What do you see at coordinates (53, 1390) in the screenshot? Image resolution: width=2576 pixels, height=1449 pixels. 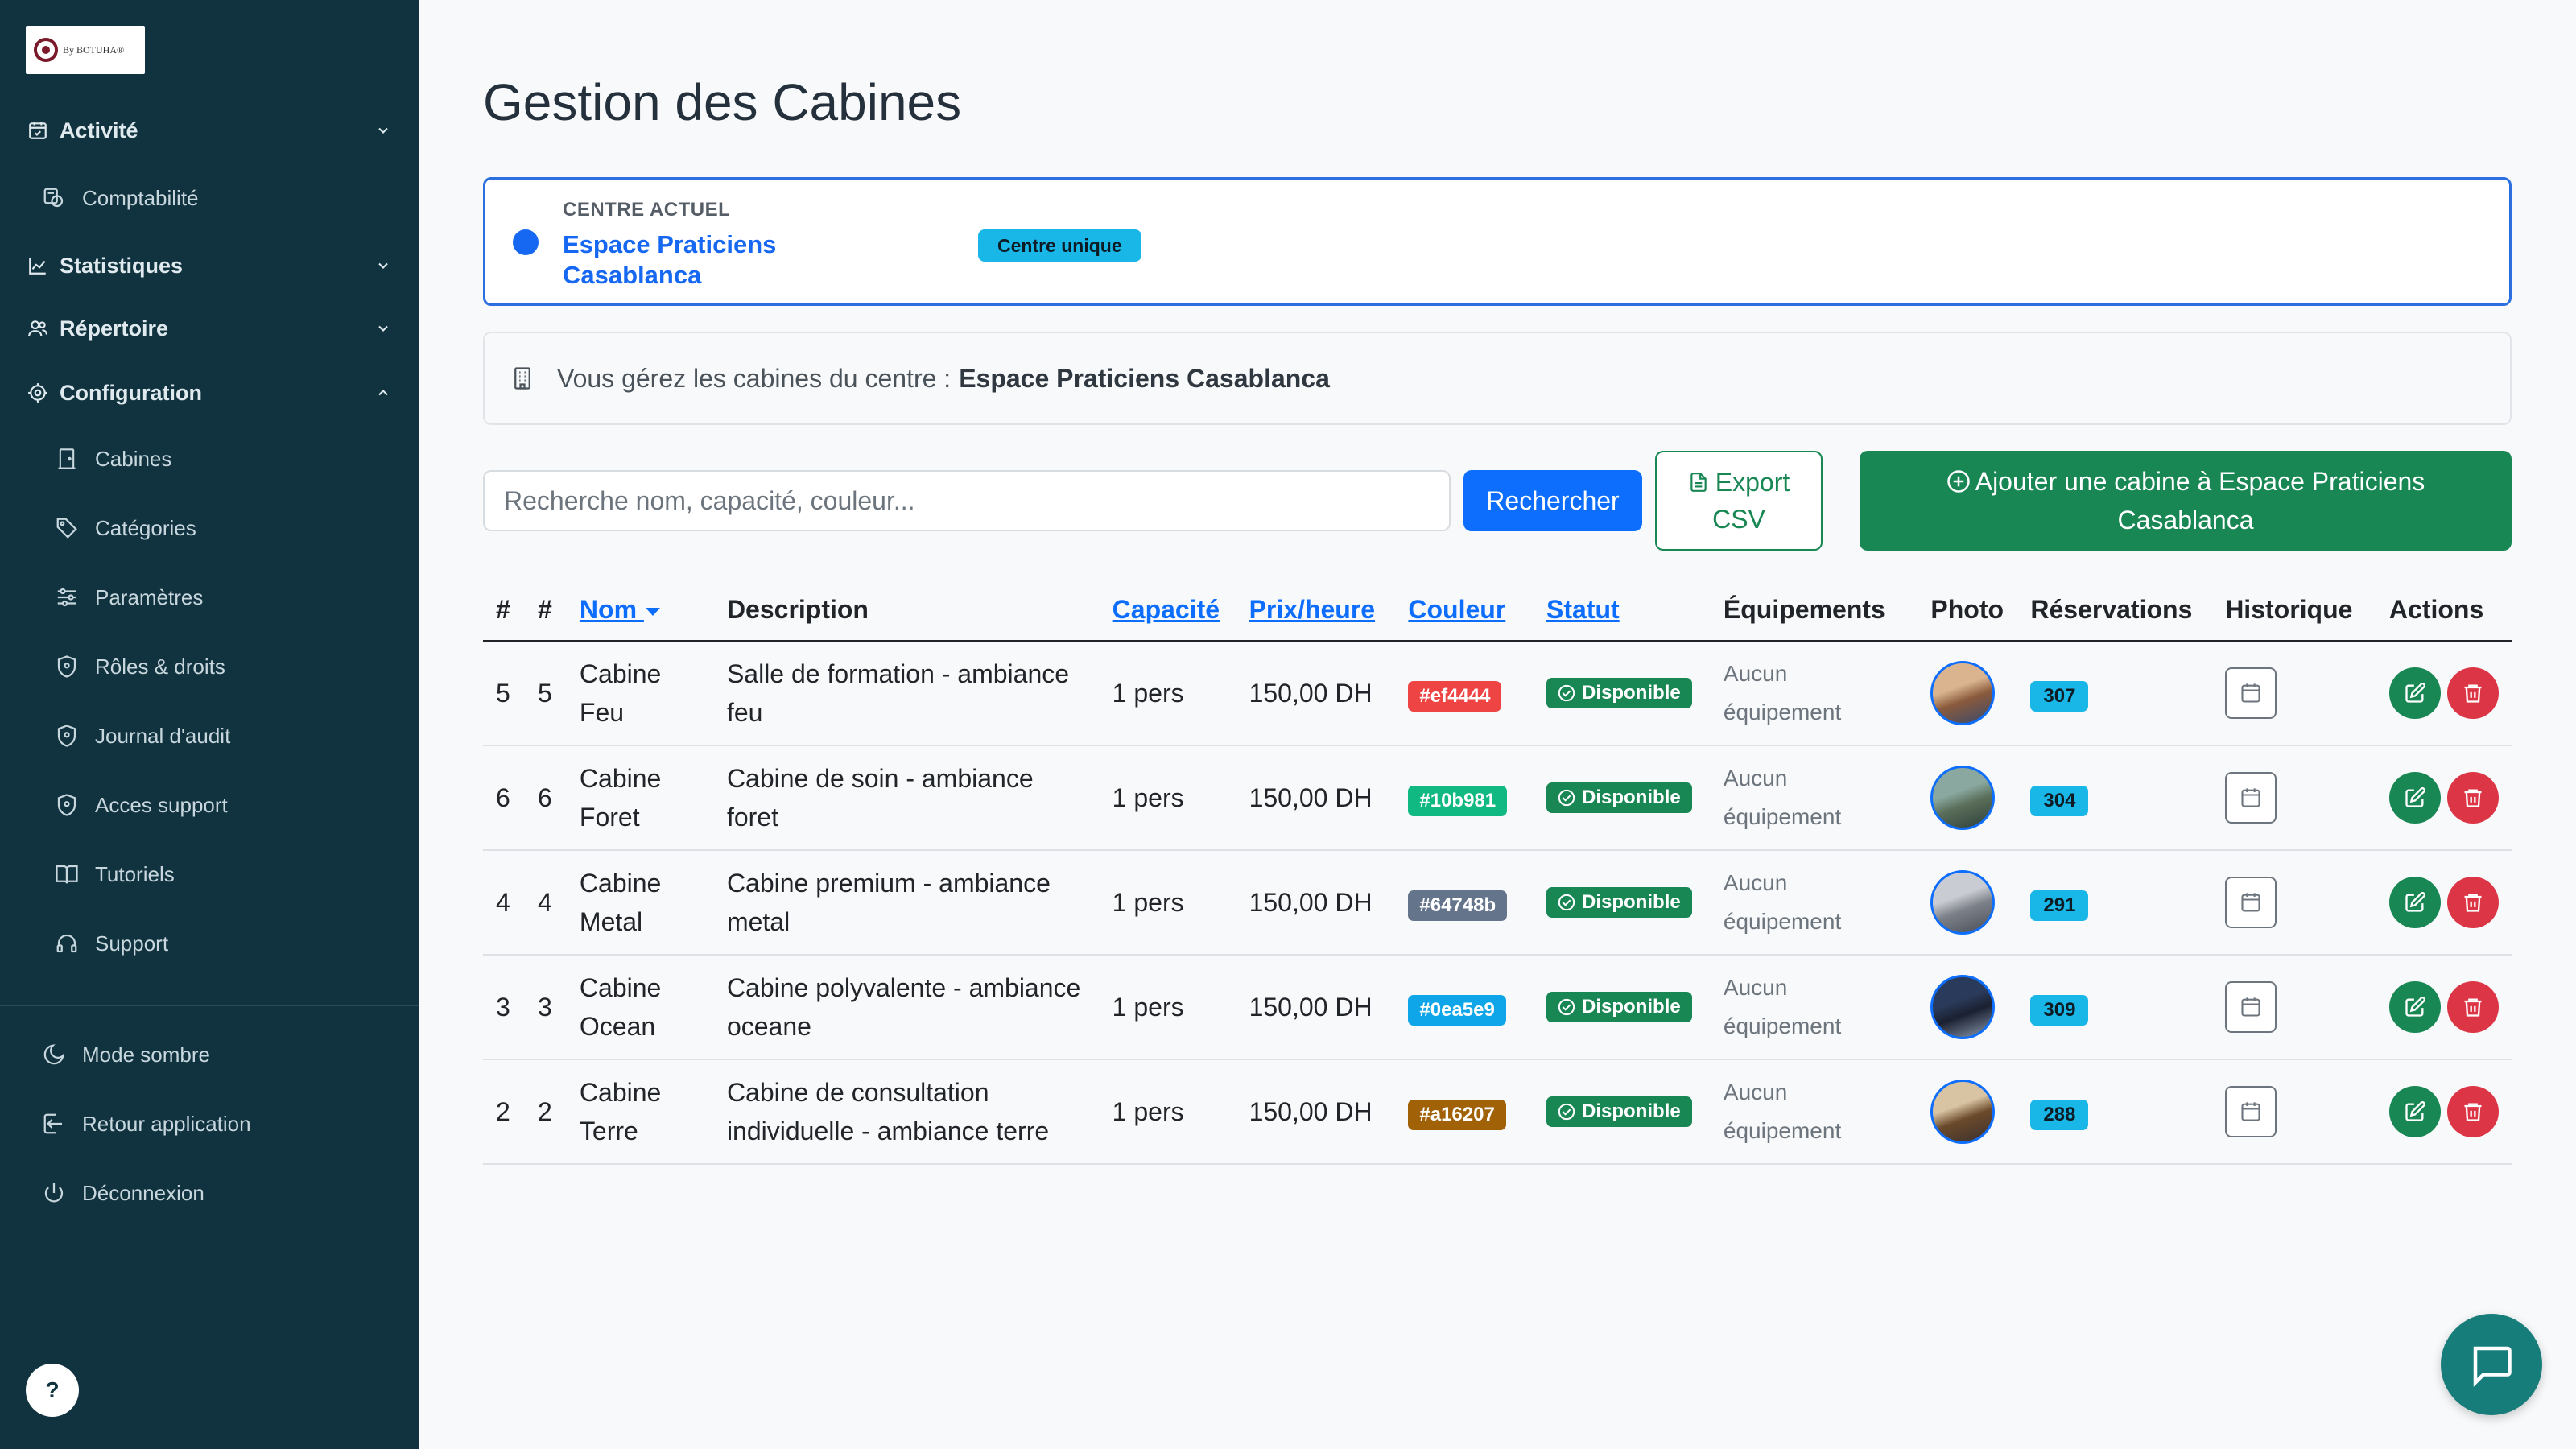 I see `help-button: ?` at bounding box center [53, 1390].